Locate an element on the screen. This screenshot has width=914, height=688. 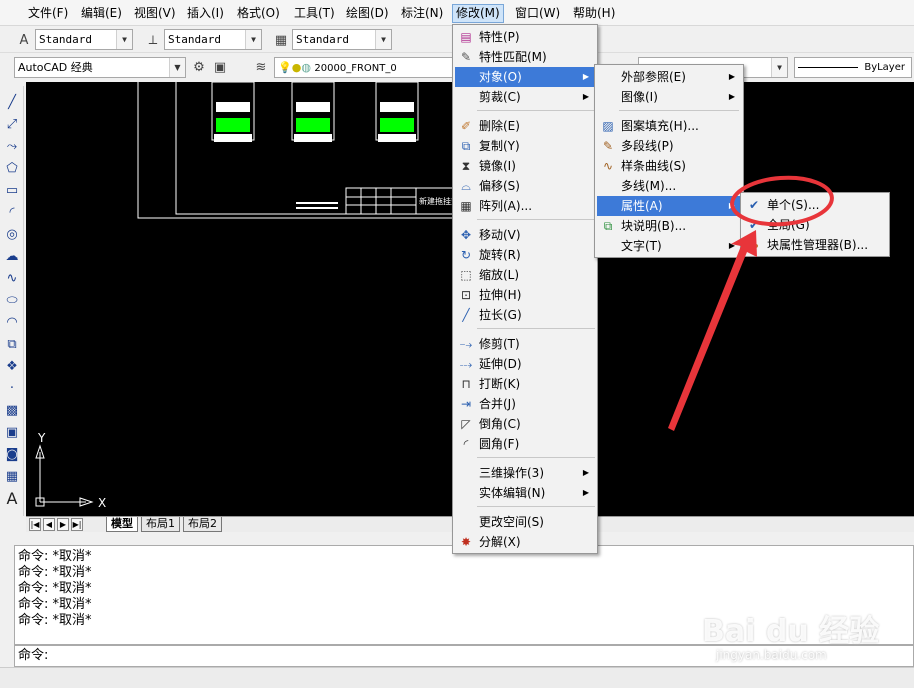
highlight-circle is located at coordinates (782, 201).